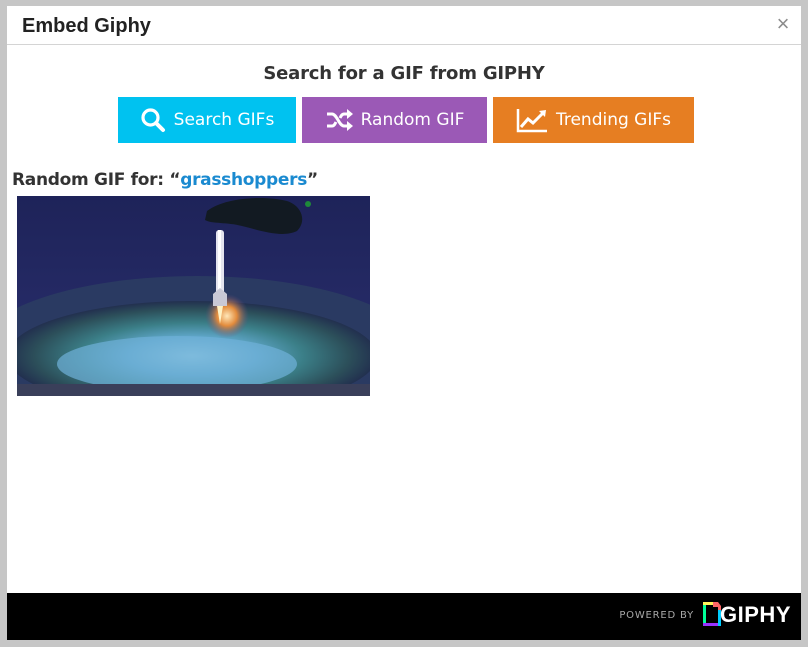 The height and width of the screenshot is (647, 808). Describe the element at coordinates (96, 180) in the screenshot. I see `random-gif-prefix: Random GIF for: “` at that location.